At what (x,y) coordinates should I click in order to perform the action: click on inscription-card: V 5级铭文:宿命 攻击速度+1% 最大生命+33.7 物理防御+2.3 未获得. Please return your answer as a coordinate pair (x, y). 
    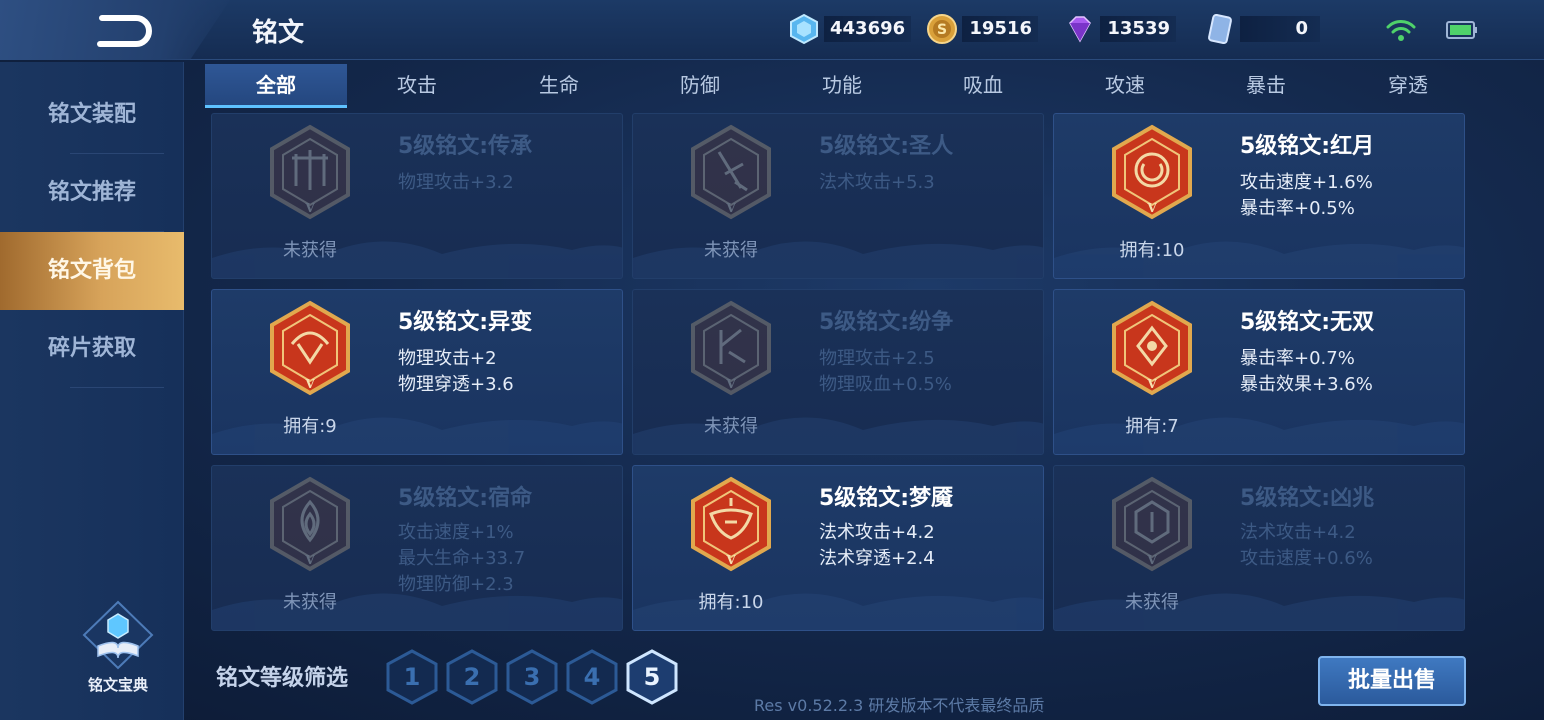
    Looking at the image, I should click on (417, 548).